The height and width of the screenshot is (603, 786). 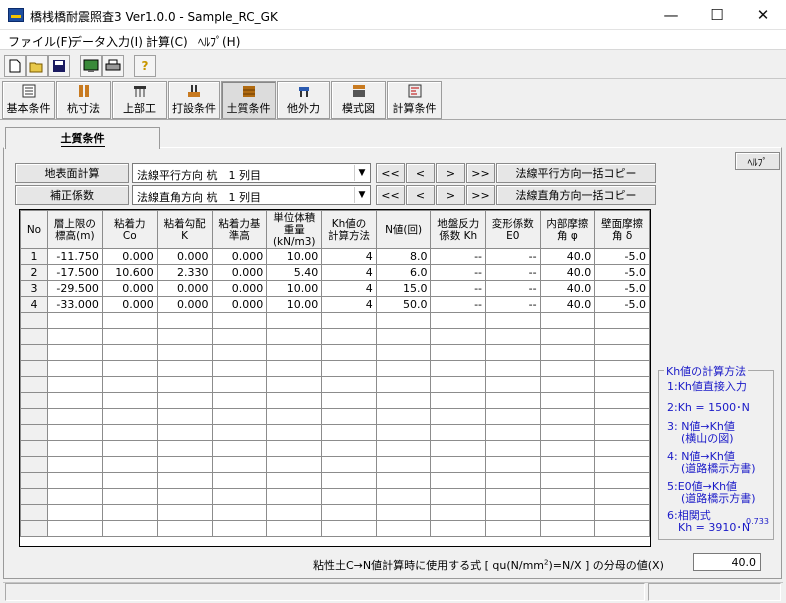 What do you see at coordinates (194, 100) in the screenshot?
I see `tab-installation-conditions: 打設条件` at bounding box center [194, 100].